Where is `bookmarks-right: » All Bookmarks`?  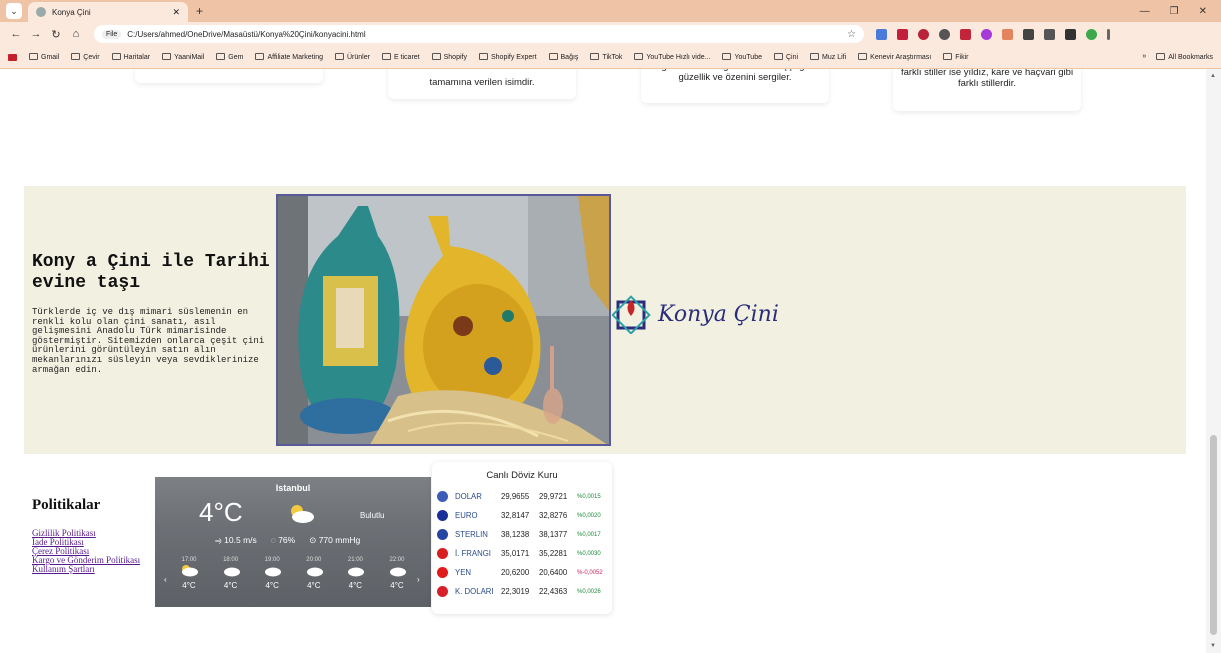 bookmarks-right: » All Bookmarks is located at coordinates (1177, 57).